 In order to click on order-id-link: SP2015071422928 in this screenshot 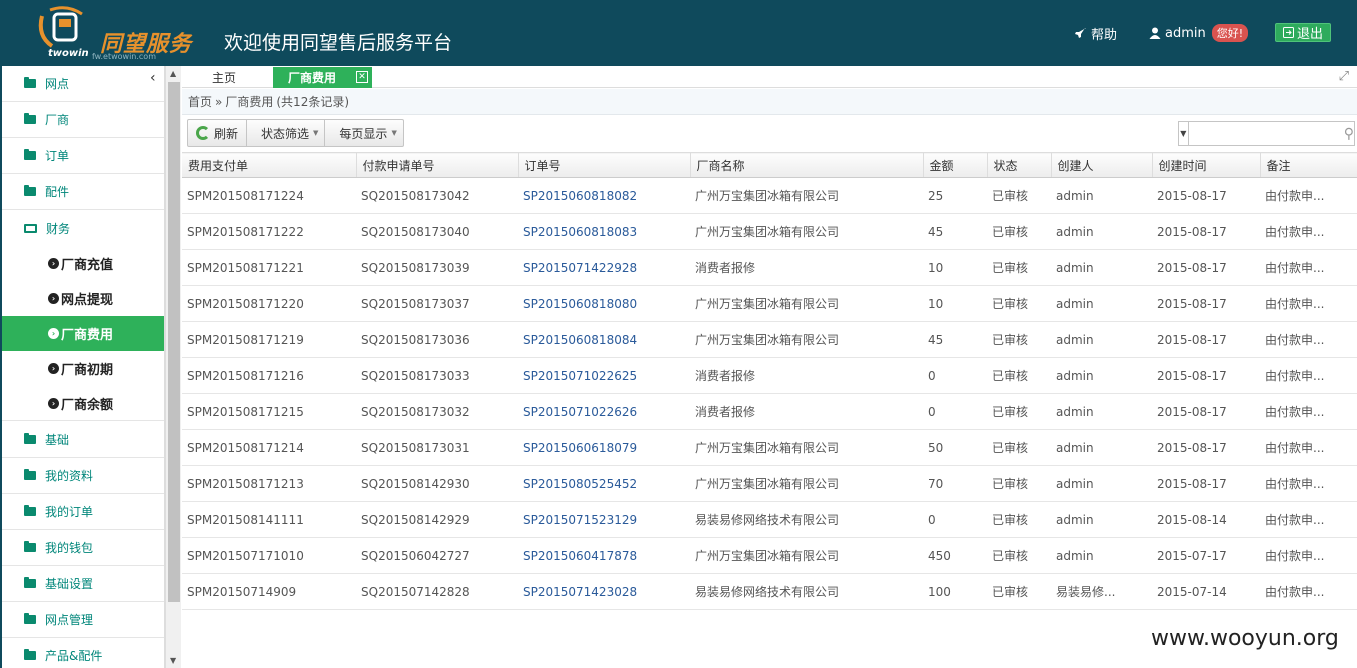, I will do `click(604, 267)`.